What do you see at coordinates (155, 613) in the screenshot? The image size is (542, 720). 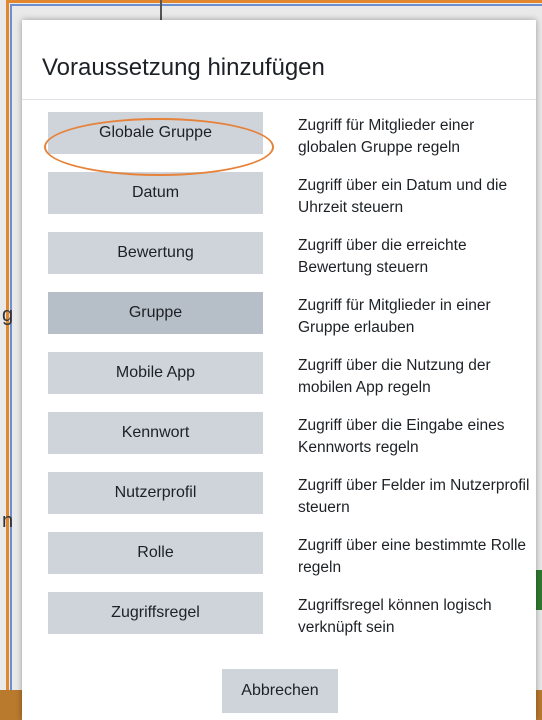 I see `restriction-set-button: Zugriffsregel` at bounding box center [155, 613].